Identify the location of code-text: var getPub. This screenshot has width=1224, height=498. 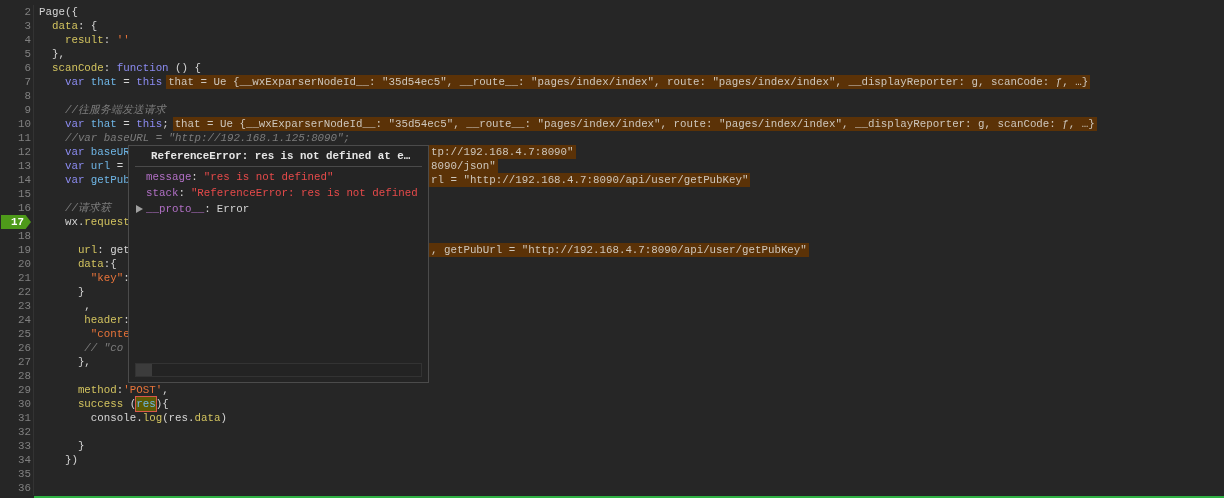
(96, 180).